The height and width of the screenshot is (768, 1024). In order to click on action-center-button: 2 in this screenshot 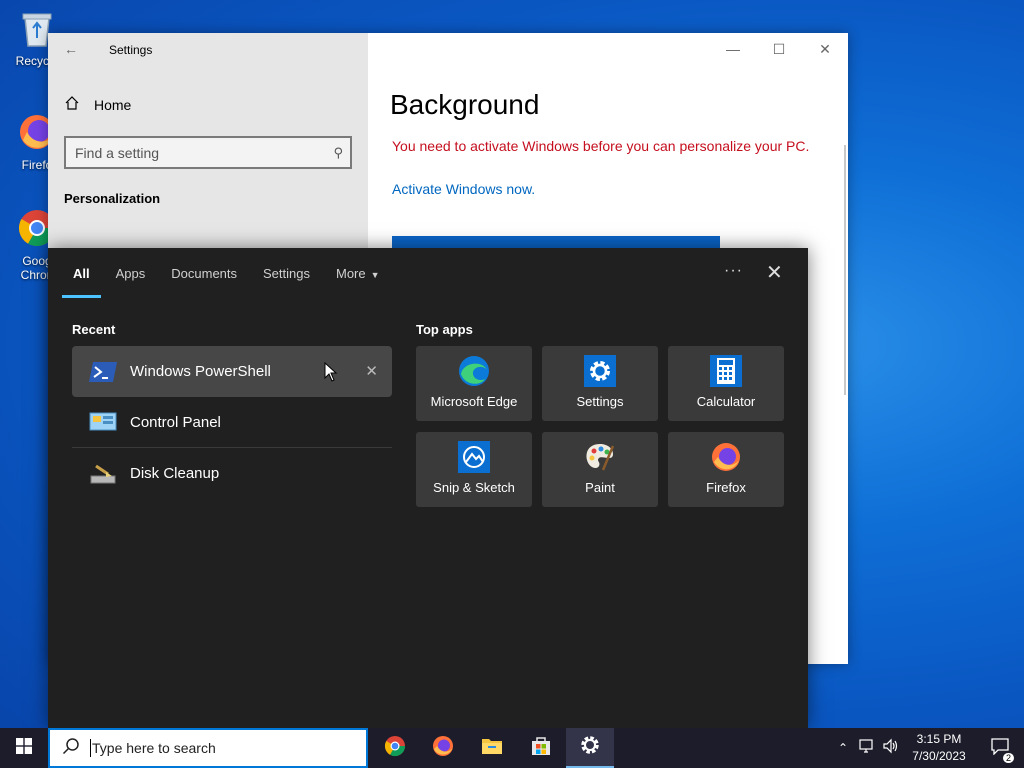, I will do `click(1000, 748)`.